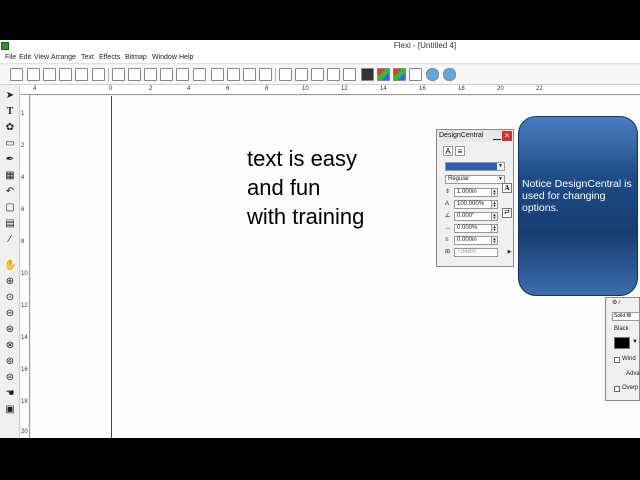  What do you see at coordinates (10, 346) in the screenshot?
I see `zoom-all-icon: ⊗` at bounding box center [10, 346].